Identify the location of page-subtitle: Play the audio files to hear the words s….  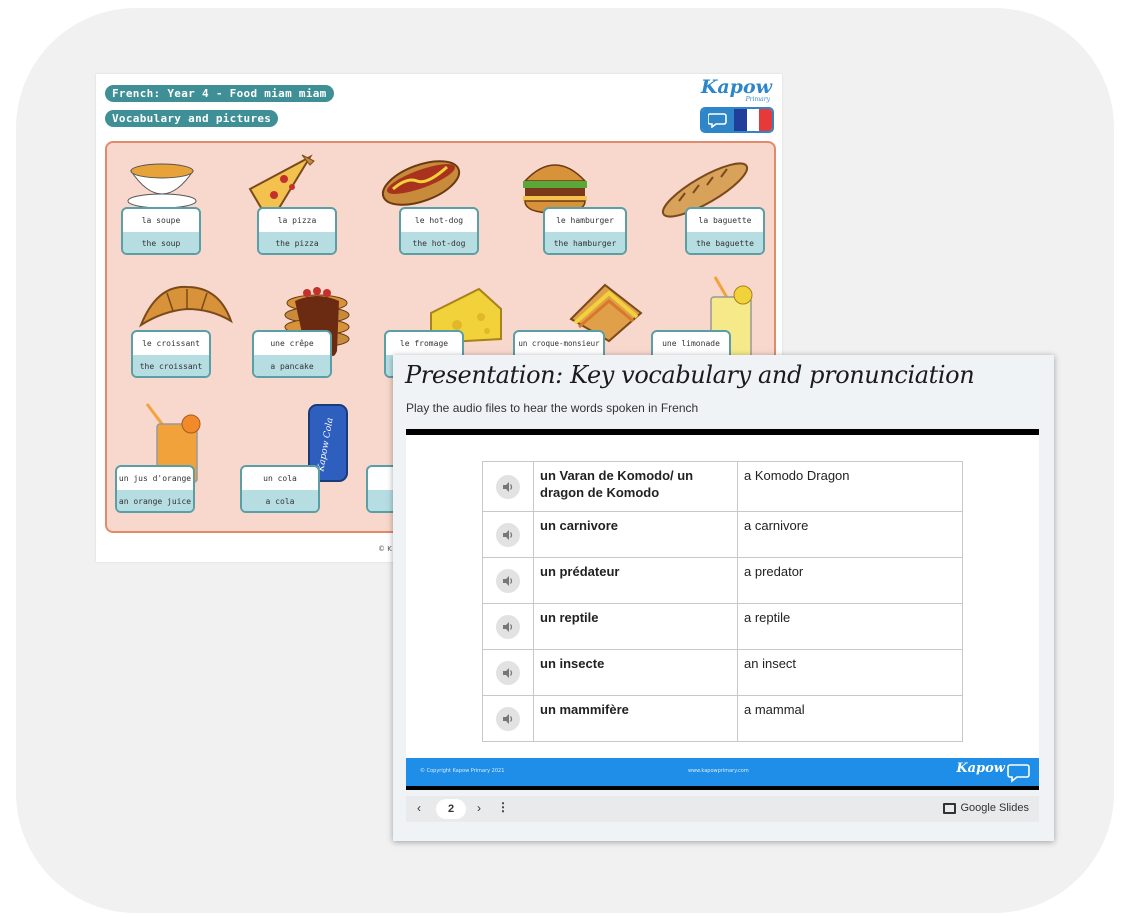
(552, 408).